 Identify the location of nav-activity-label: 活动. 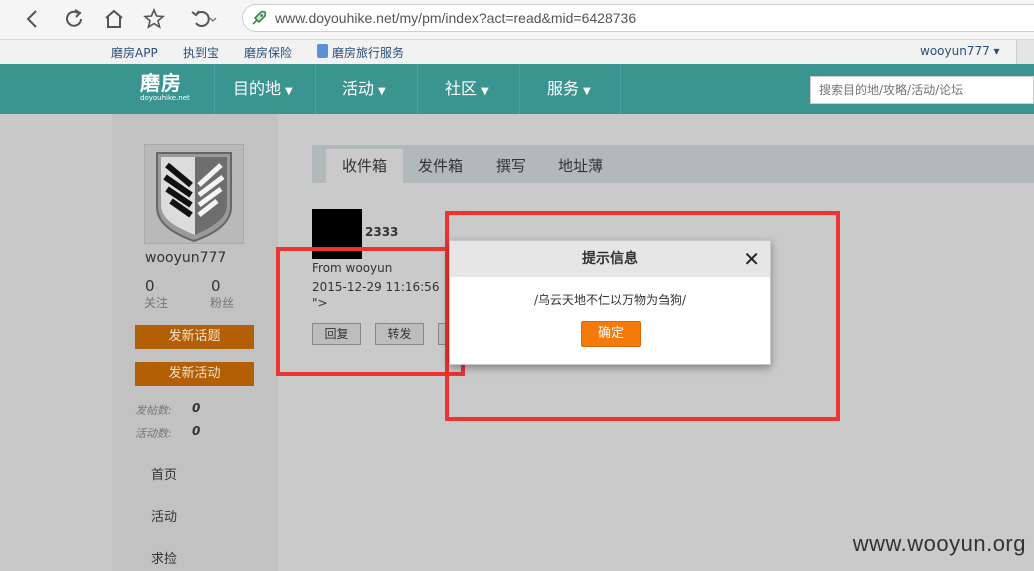
(358, 88).